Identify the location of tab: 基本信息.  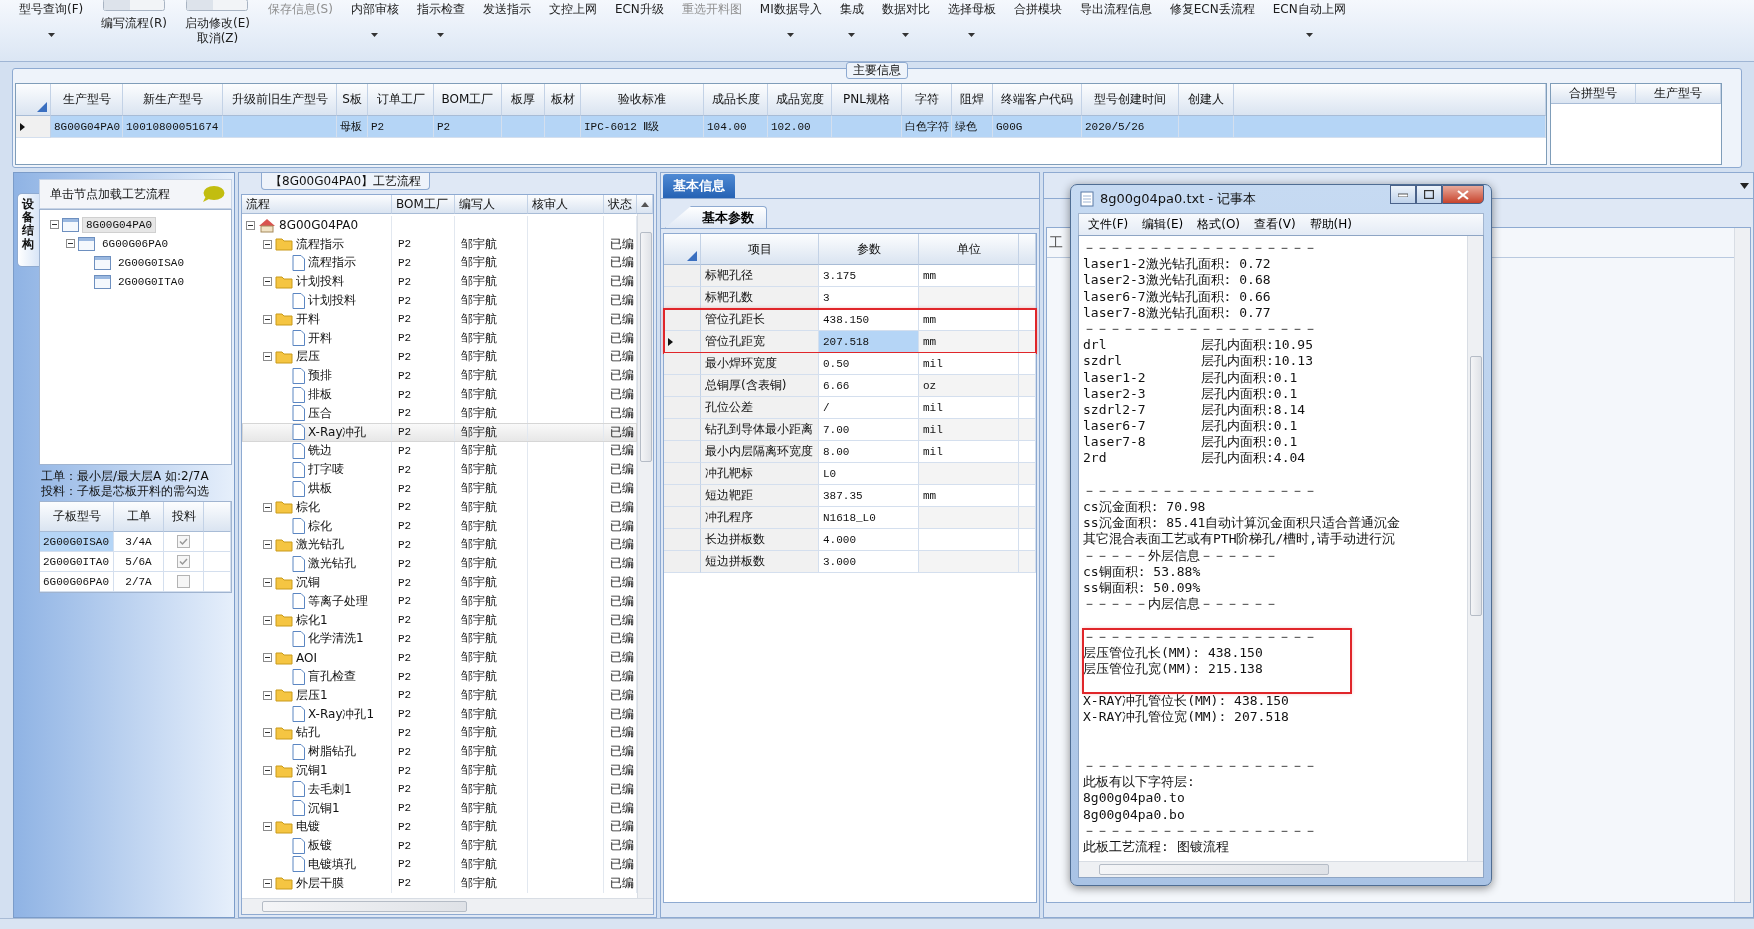
(699, 186).